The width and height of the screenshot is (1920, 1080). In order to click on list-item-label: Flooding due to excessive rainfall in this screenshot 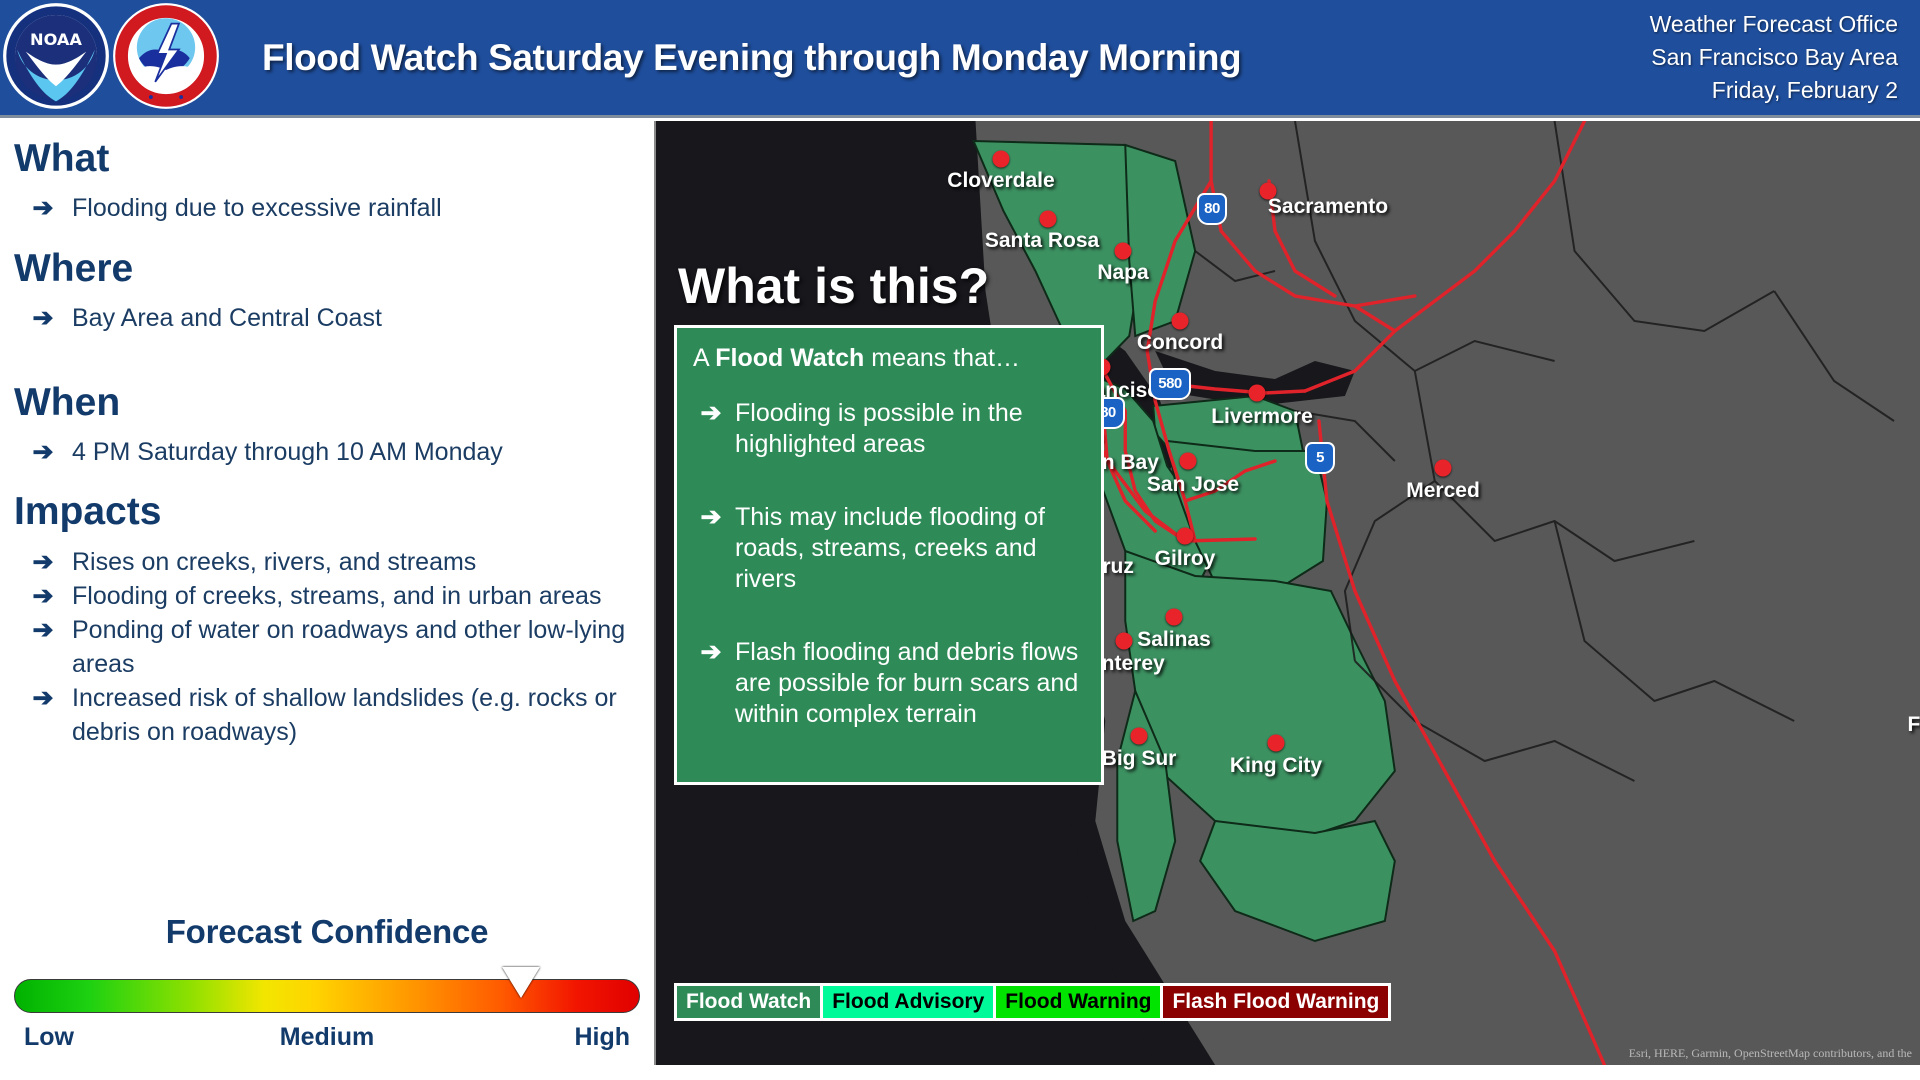, I will do `click(257, 208)`.